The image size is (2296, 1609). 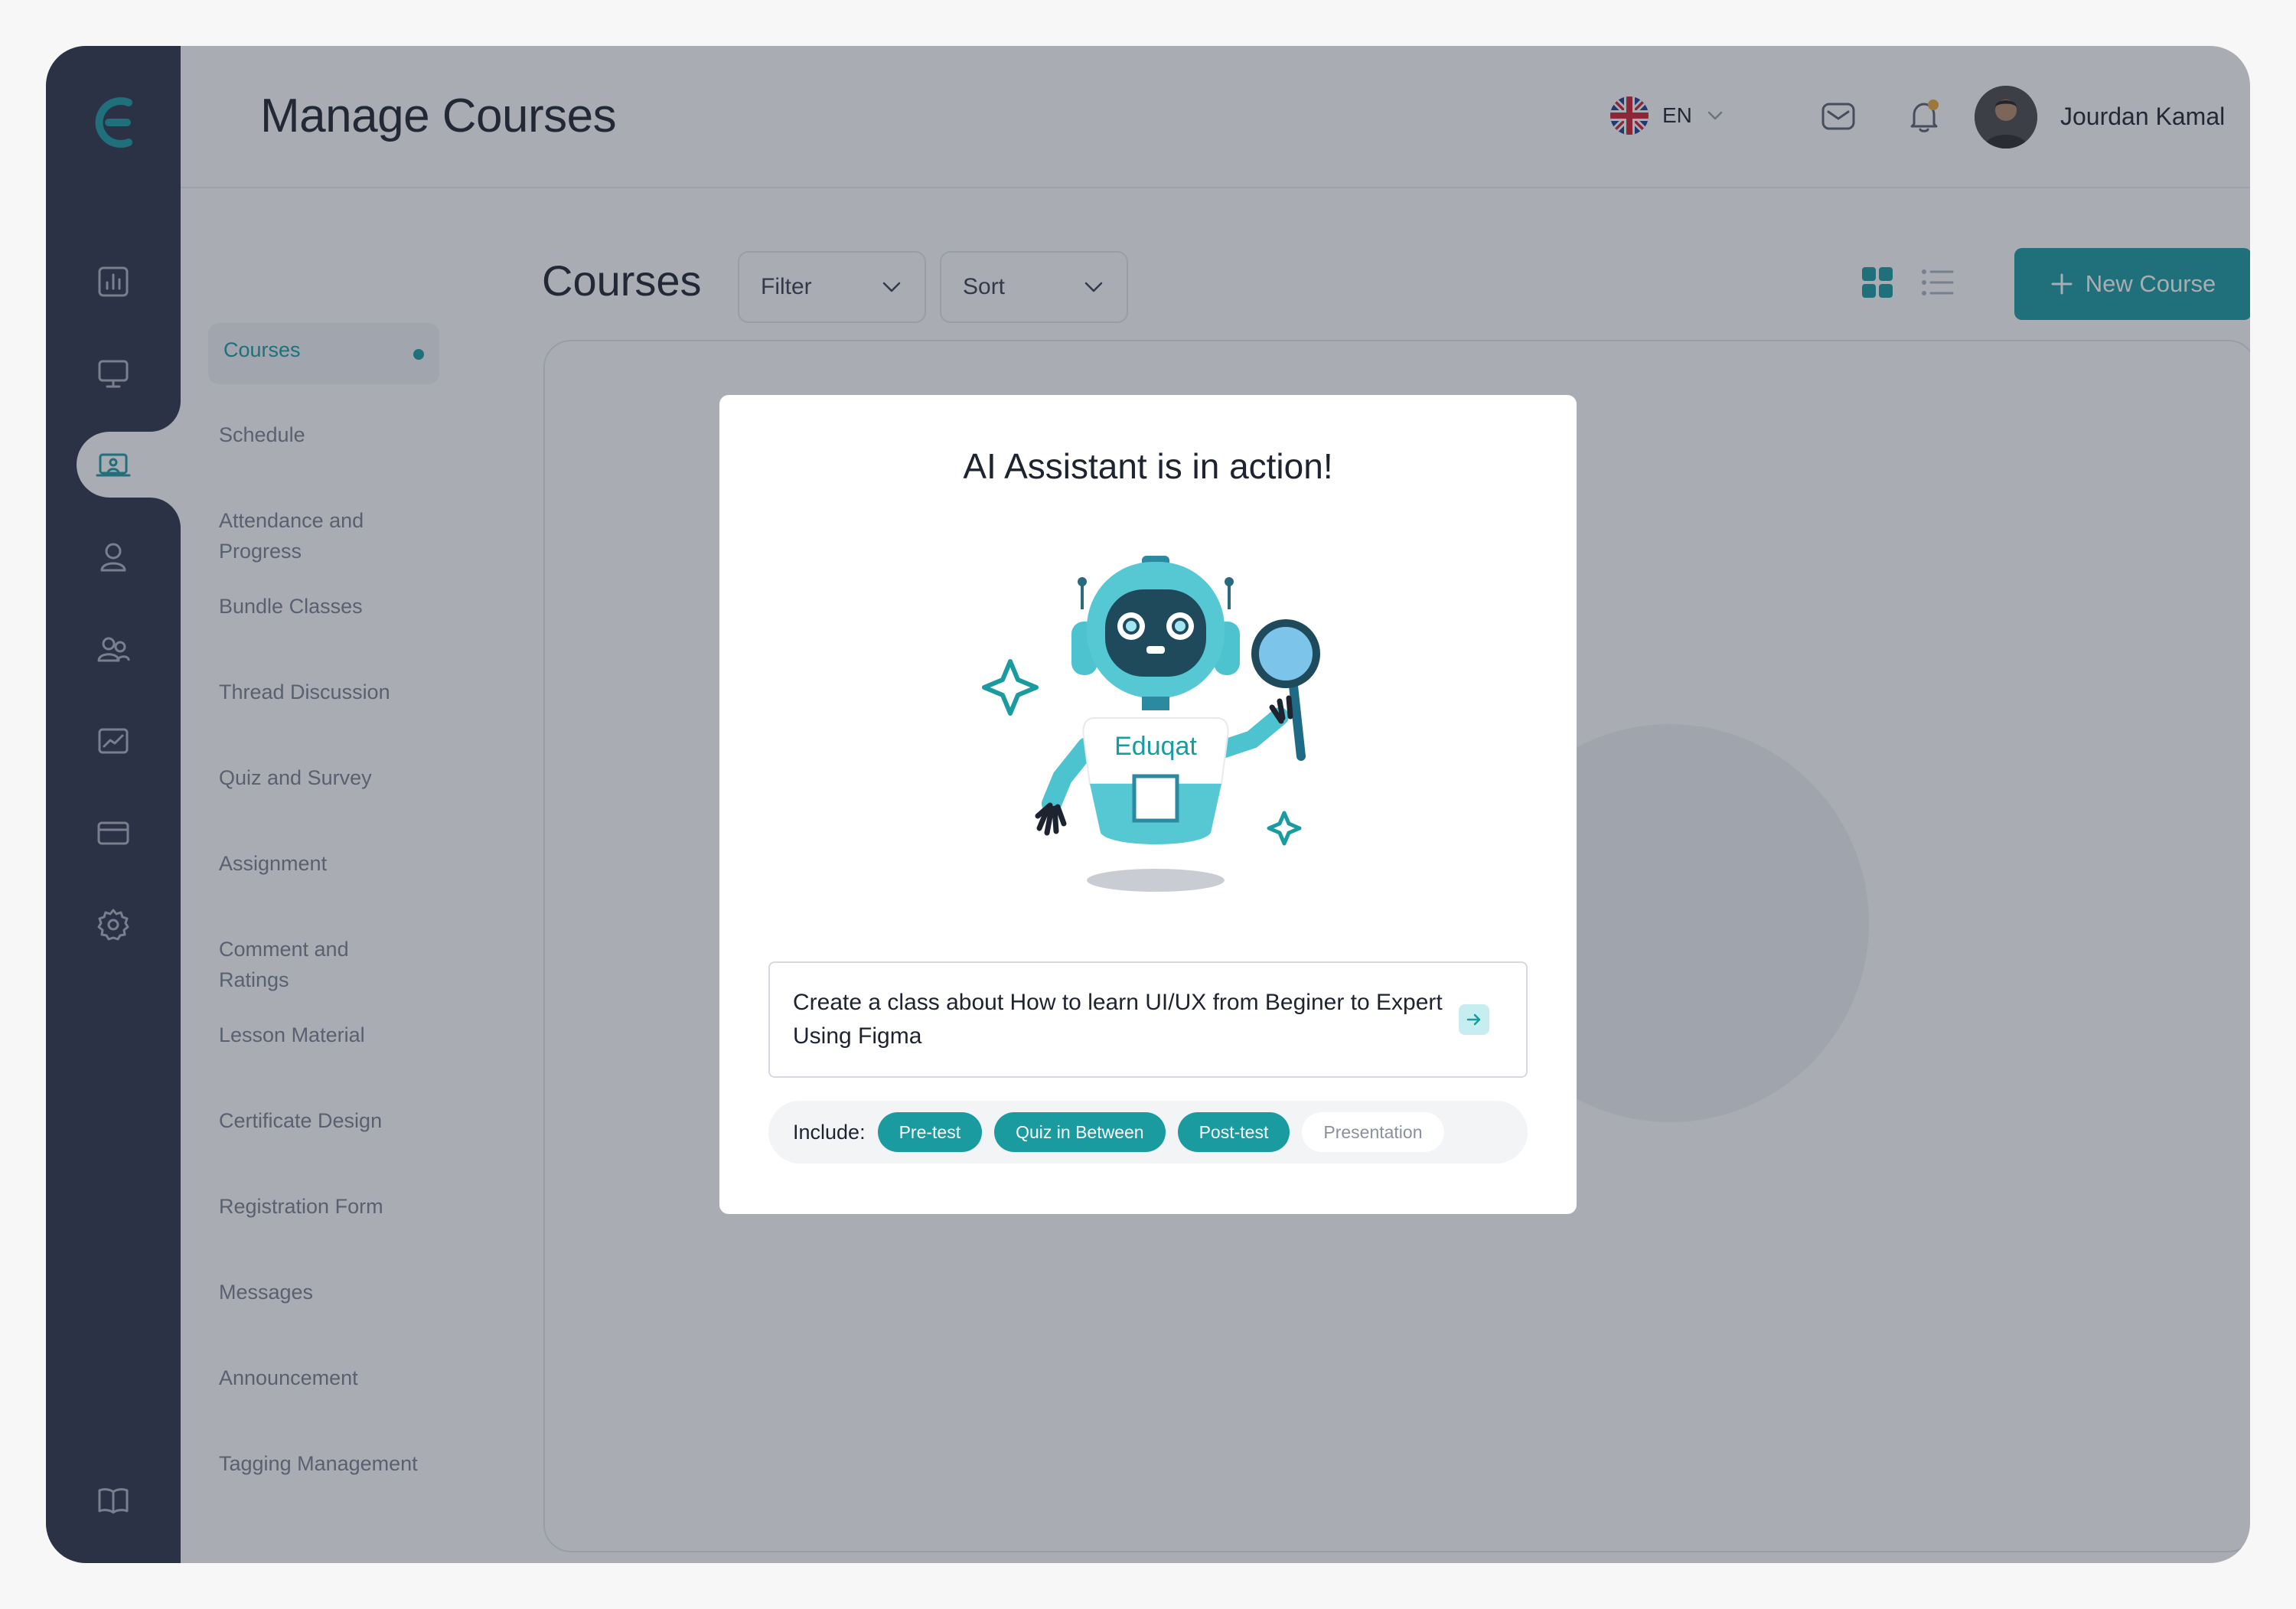 I want to click on arrow-right-icon, so click(x=1473, y=1019).